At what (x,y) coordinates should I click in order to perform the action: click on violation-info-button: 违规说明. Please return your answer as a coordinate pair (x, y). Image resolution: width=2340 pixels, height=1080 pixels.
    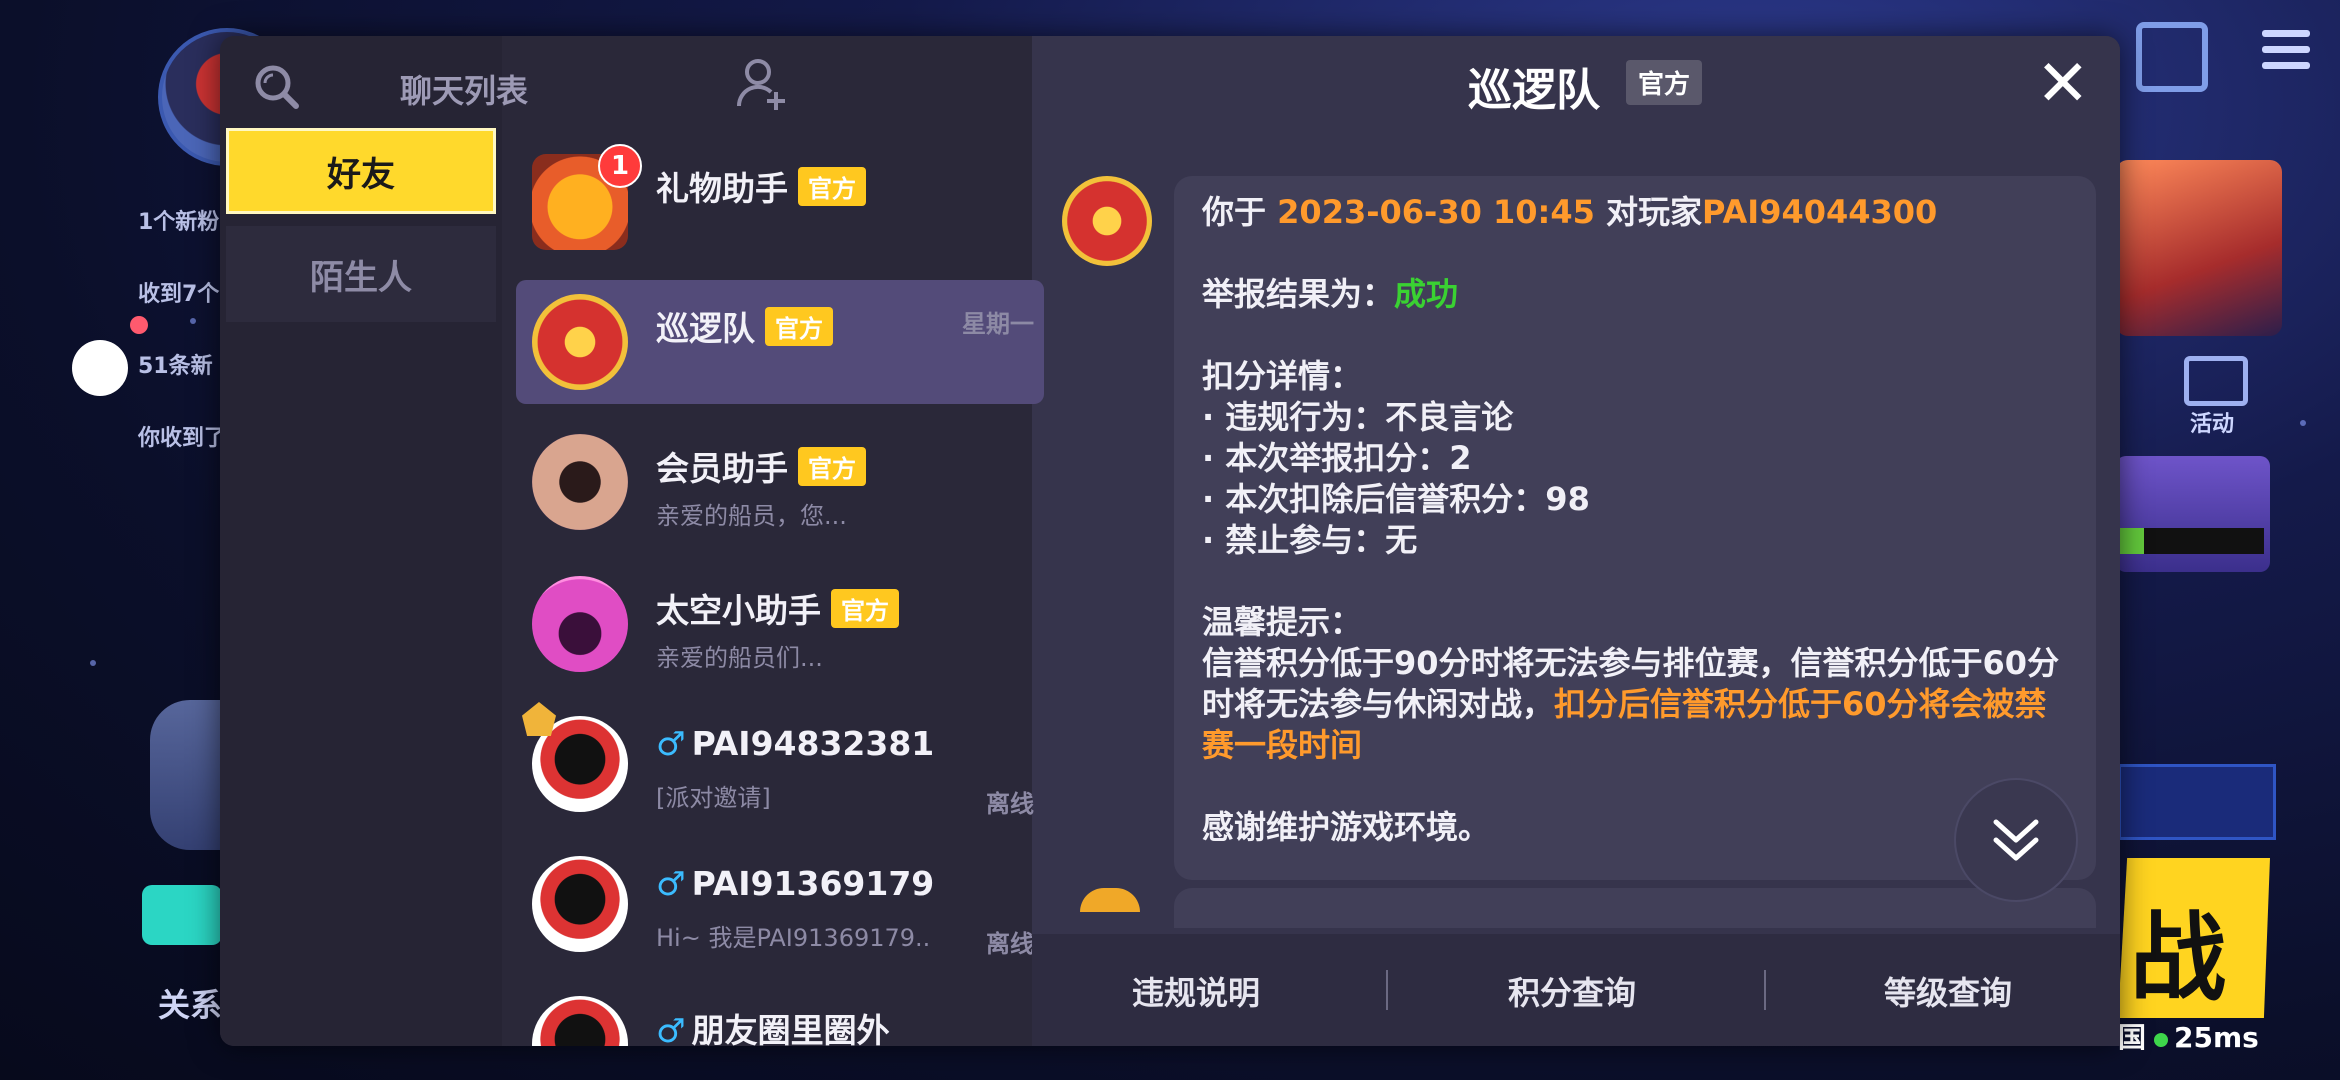
    Looking at the image, I should click on (1196, 991).